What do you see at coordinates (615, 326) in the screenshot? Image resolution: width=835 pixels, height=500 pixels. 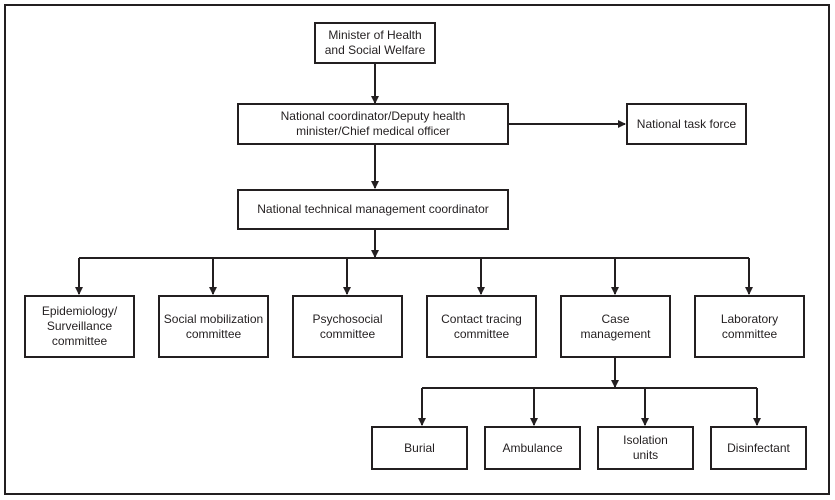 I see `node-case-management: Case management` at bounding box center [615, 326].